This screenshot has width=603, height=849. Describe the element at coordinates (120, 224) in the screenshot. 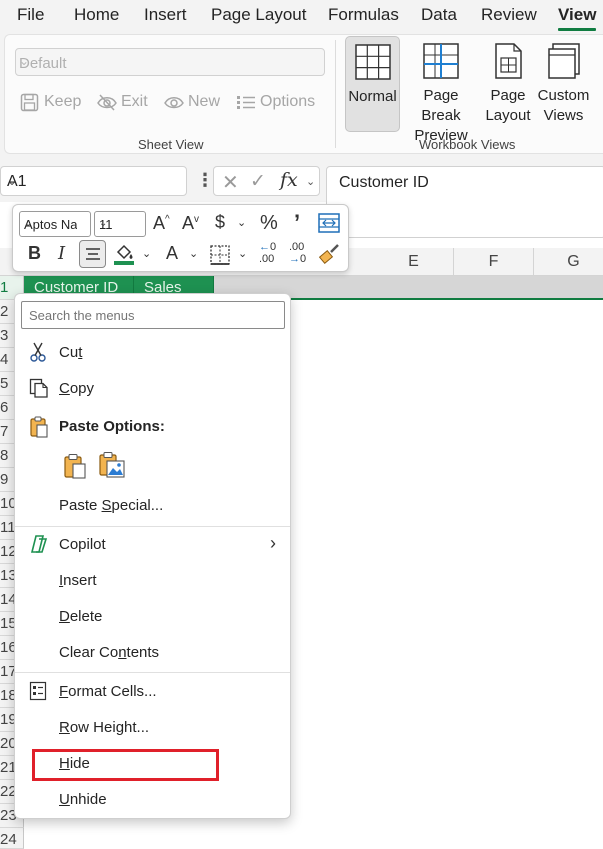

I see `font-size-select: 11 ⌄` at that location.